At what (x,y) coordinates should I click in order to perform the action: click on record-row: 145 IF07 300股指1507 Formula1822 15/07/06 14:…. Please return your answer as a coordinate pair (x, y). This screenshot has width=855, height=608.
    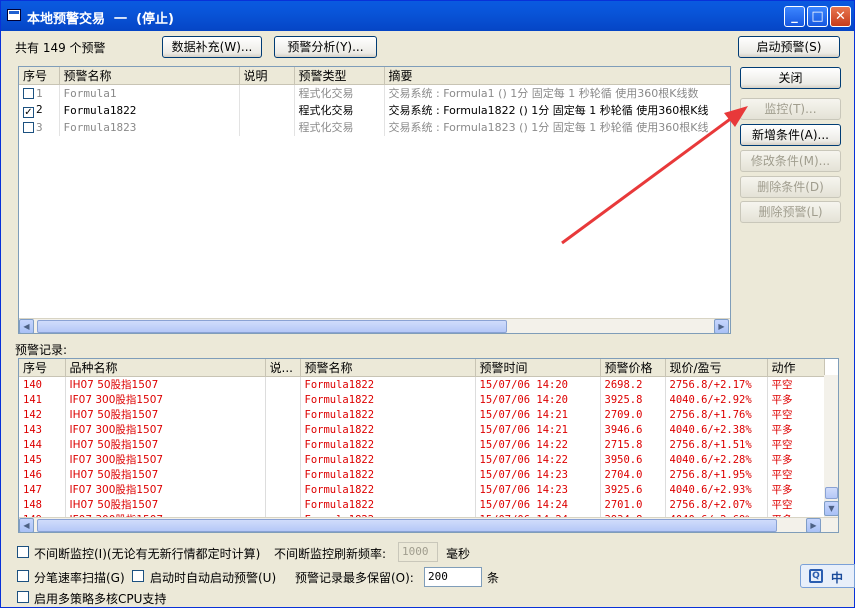
    Looking at the image, I should click on (422, 459).